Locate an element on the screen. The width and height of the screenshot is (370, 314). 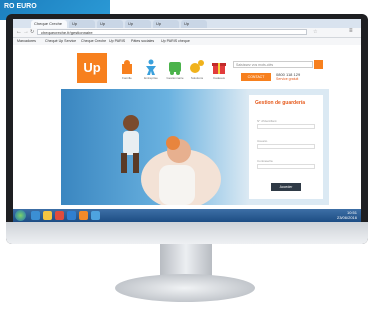
form-title: Gestion de guardería is located at coordinates (280, 103).